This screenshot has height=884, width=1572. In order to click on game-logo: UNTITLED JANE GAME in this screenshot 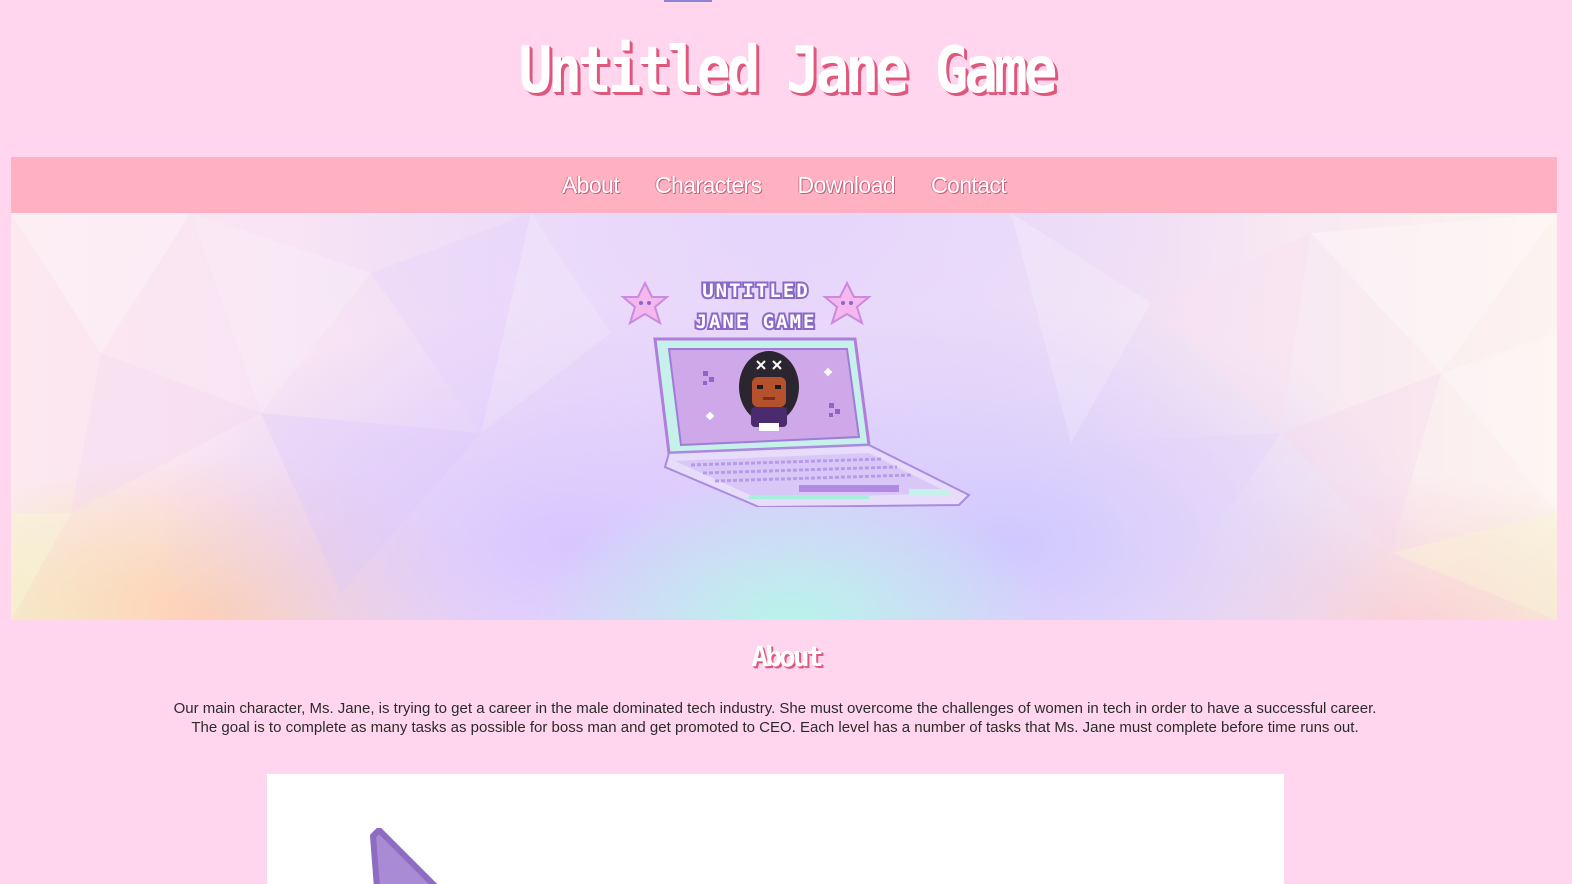, I will do `click(795, 392)`.